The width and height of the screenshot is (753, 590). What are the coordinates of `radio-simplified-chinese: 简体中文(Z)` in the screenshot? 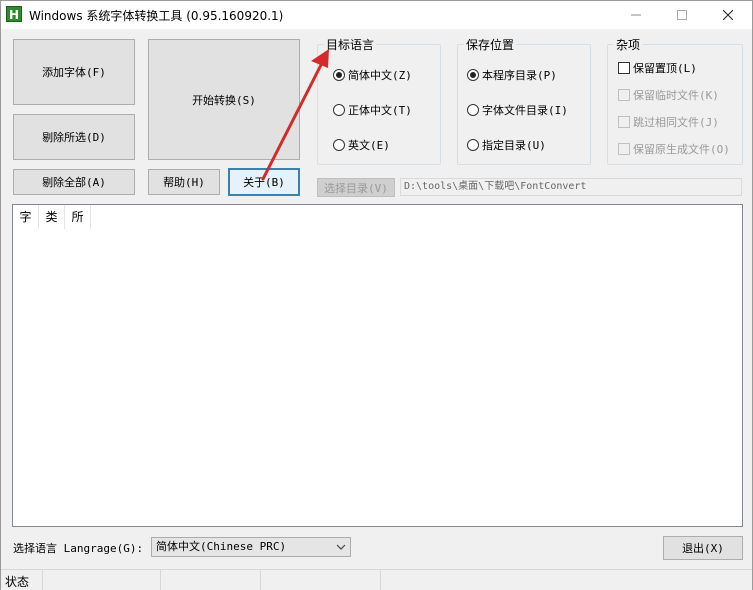 It's located at (372, 75).